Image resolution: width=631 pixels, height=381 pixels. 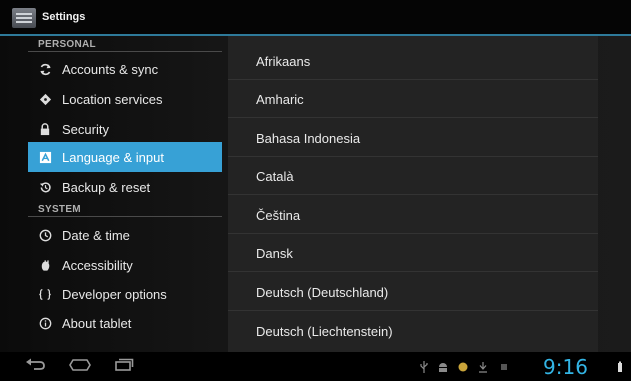 What do you see at coordinates (315, 18) in the screenshot?
I see `action-bar: Settings` at bounding box center [315, 18].